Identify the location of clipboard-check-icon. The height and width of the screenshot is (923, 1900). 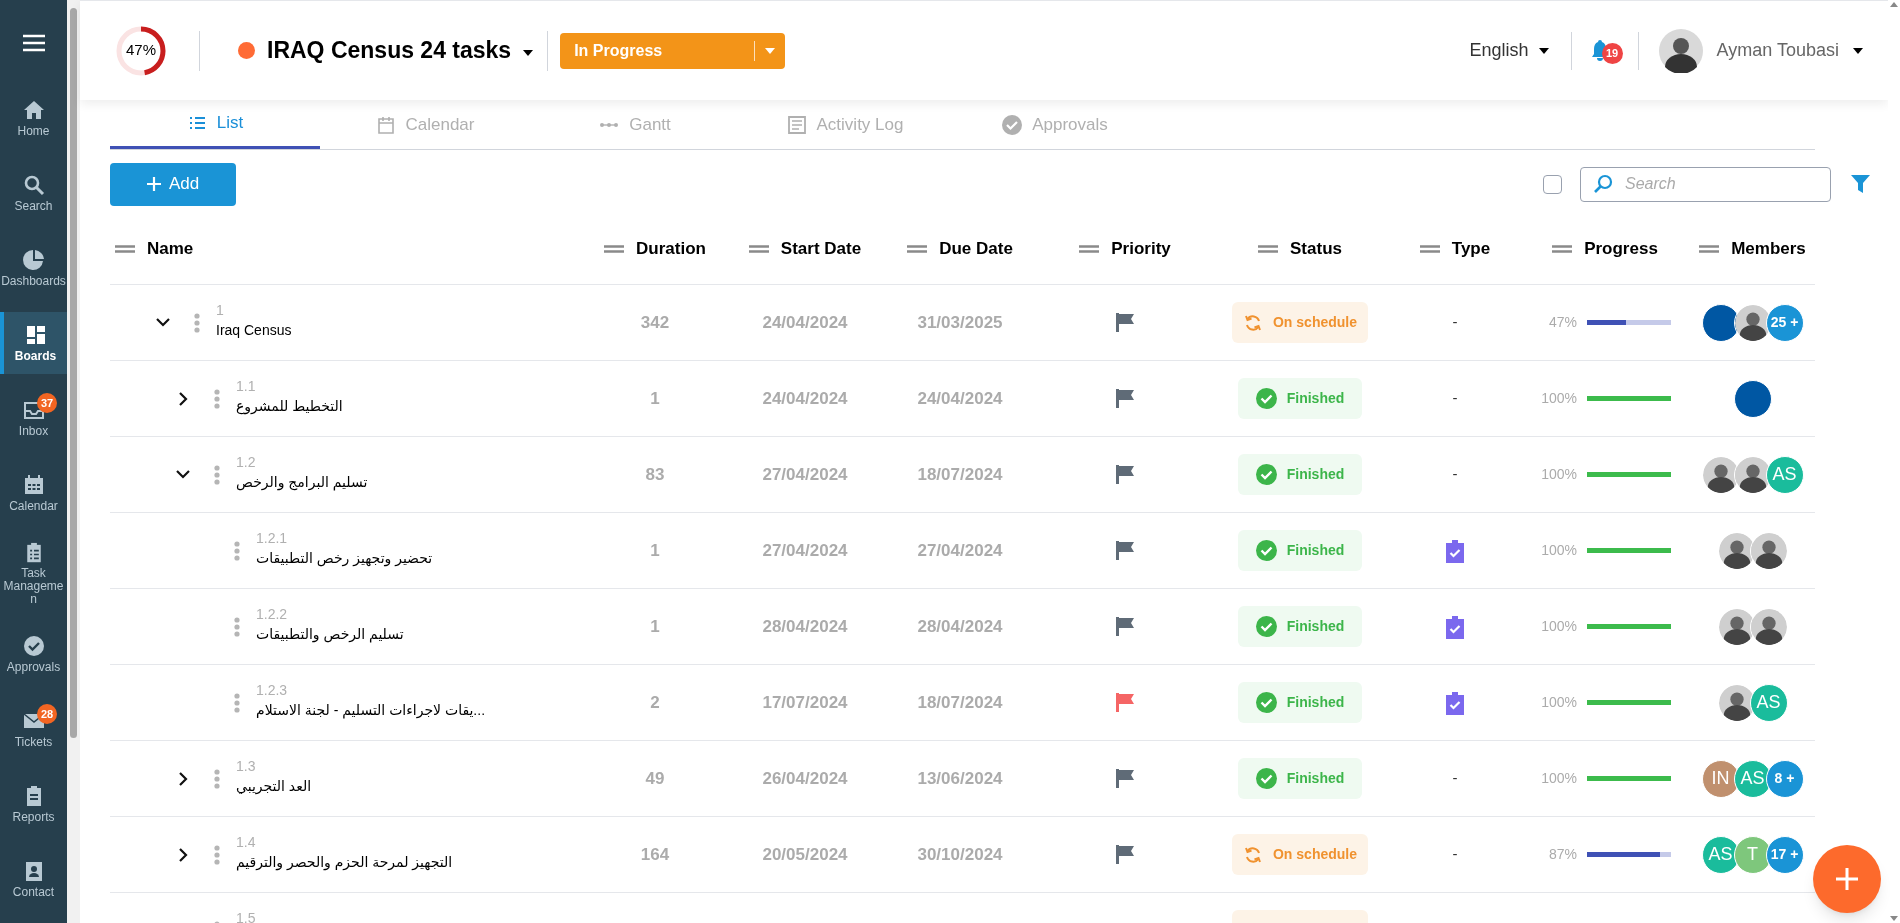
(1455, 626).